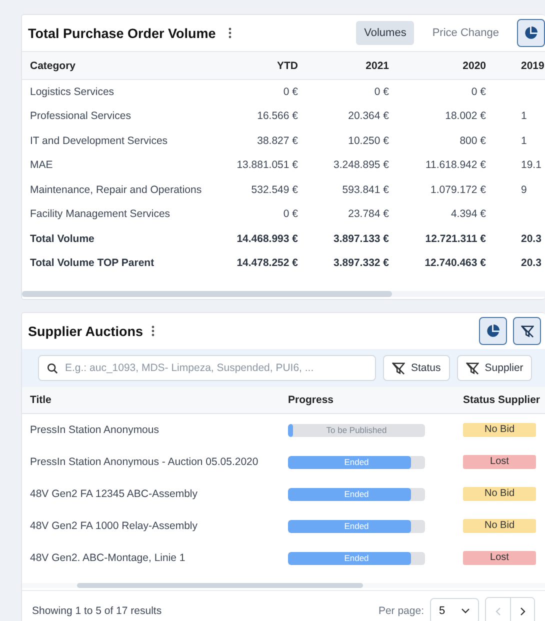 The width and height of the screenshot is (545, 621). I want to click on view-tab: Price Change, so click(465, 33).